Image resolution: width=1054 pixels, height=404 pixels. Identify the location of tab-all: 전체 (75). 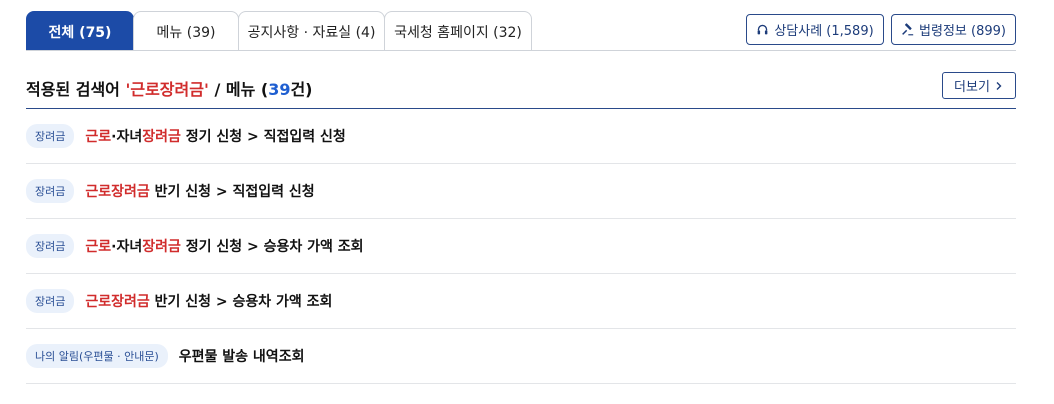
(80, 31).